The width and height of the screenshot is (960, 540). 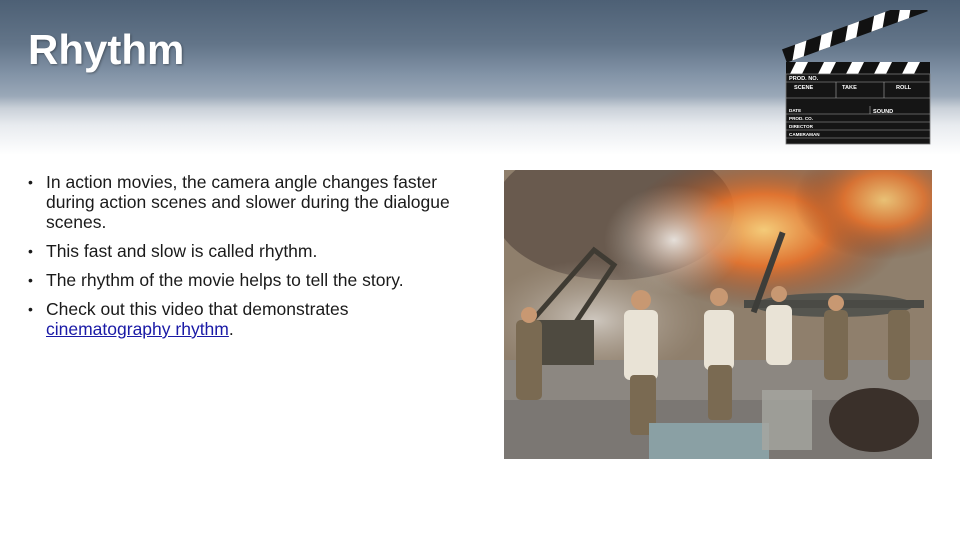 I want to click on clapper-label-prod-co: PROD. CO., so click(x=801, y=118).